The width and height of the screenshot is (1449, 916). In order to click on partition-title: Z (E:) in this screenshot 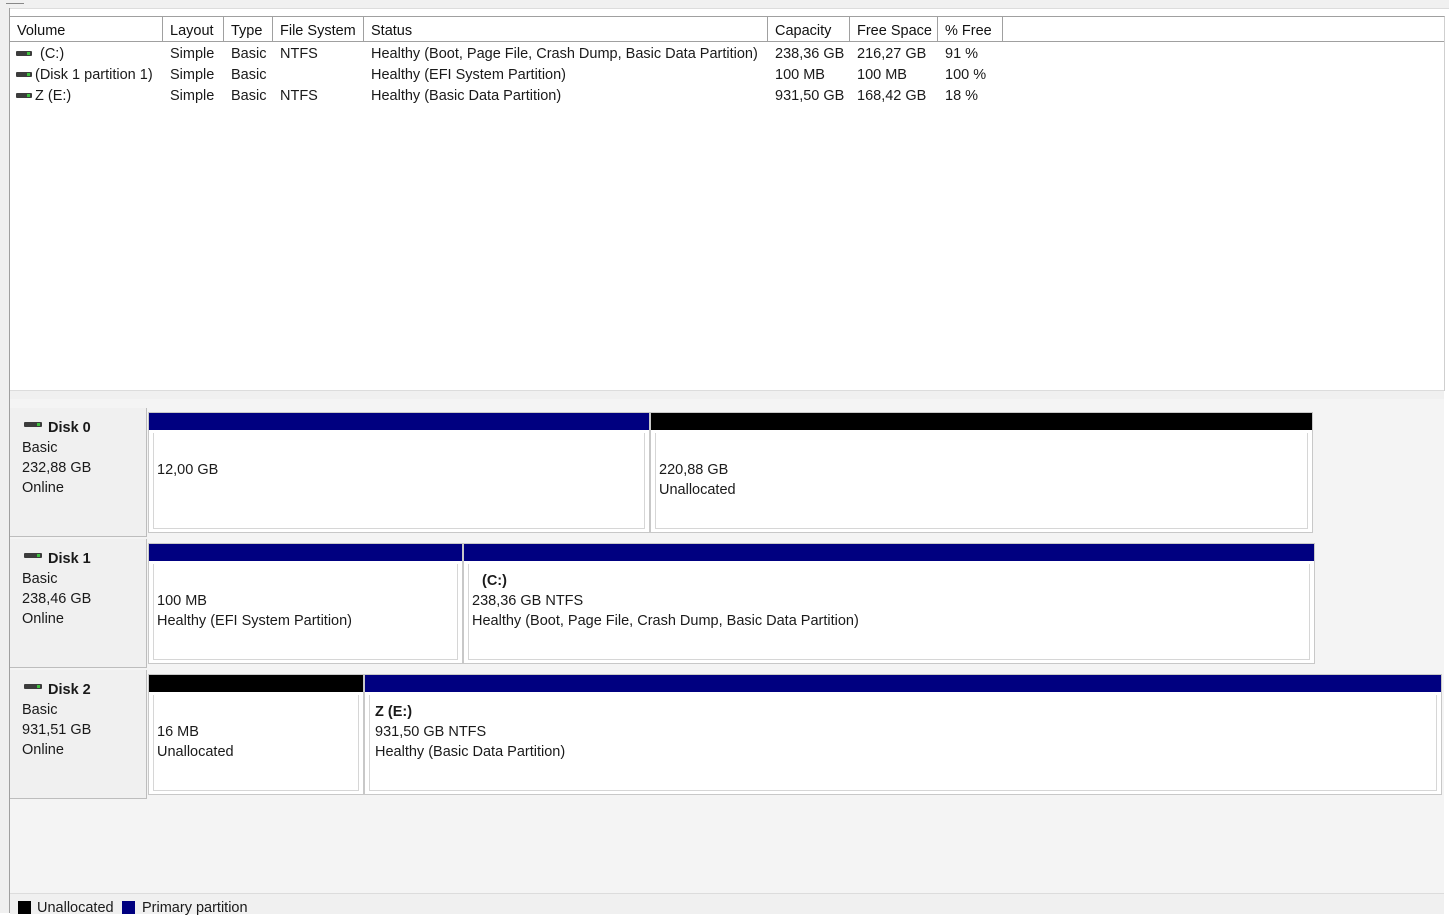, I will do `click(394, 712)`.